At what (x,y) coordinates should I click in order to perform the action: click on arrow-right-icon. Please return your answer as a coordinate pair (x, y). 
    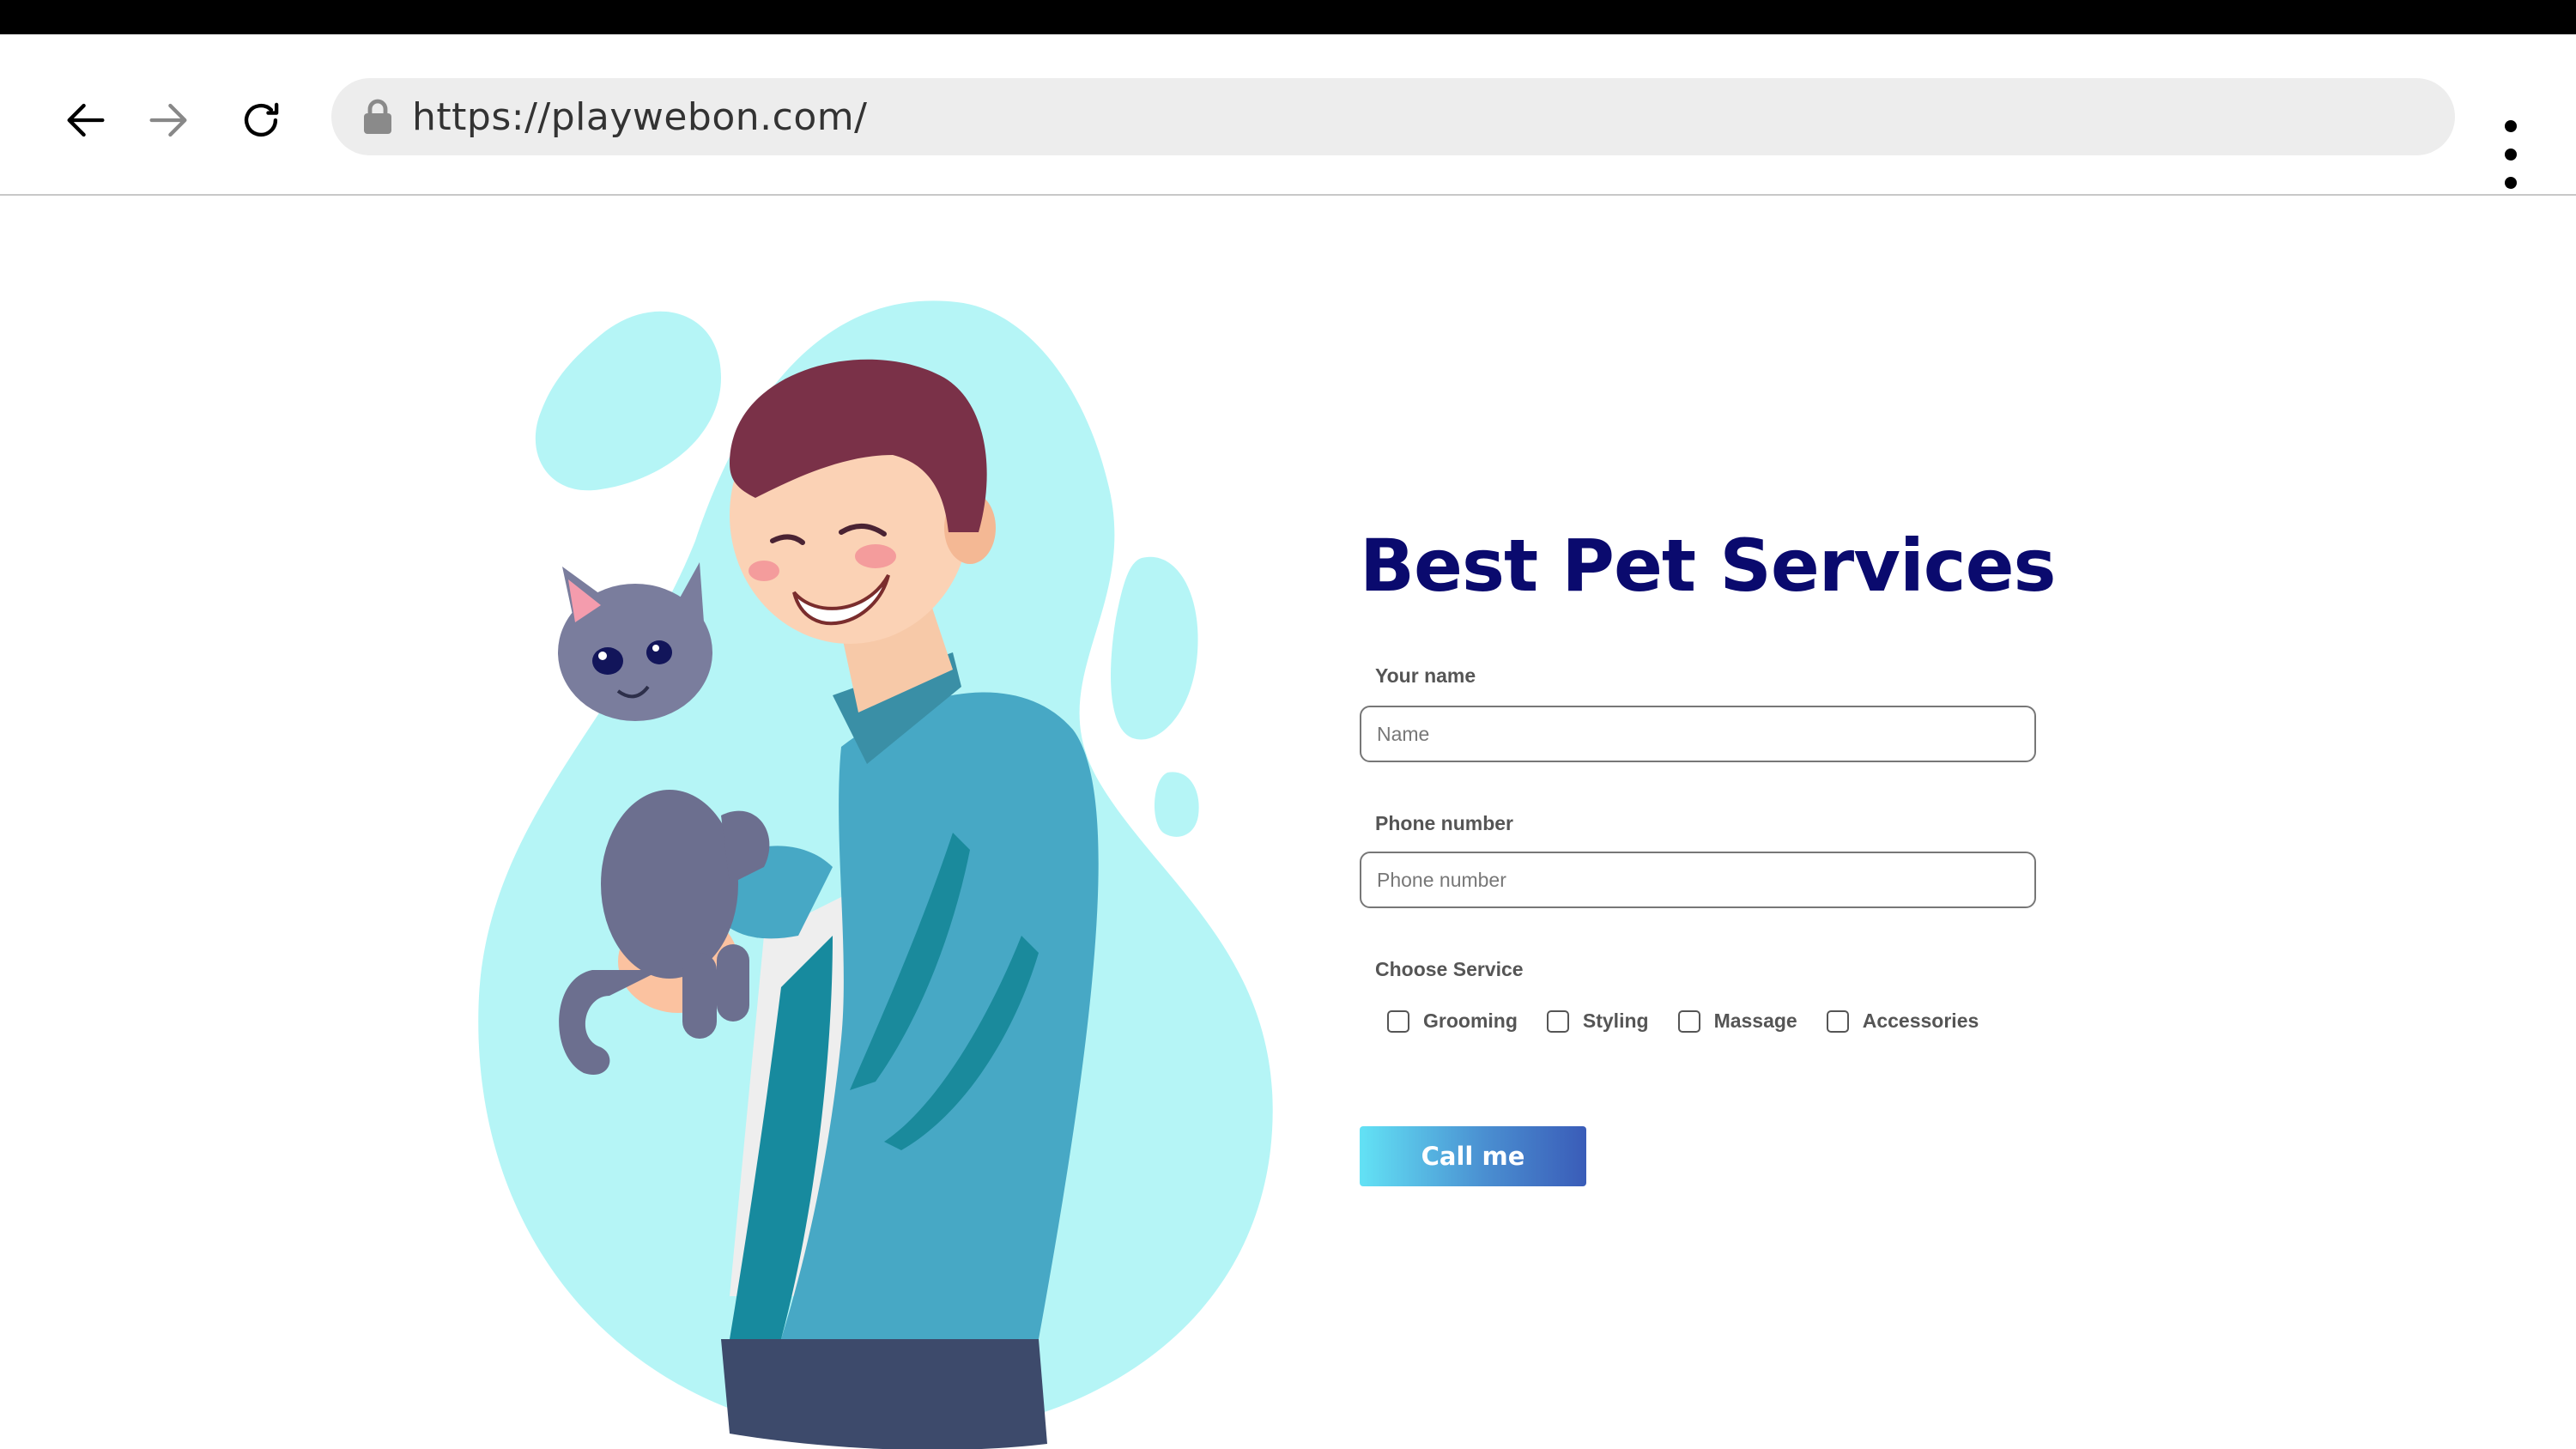
    Looking at the image, I should click on (168, 120).